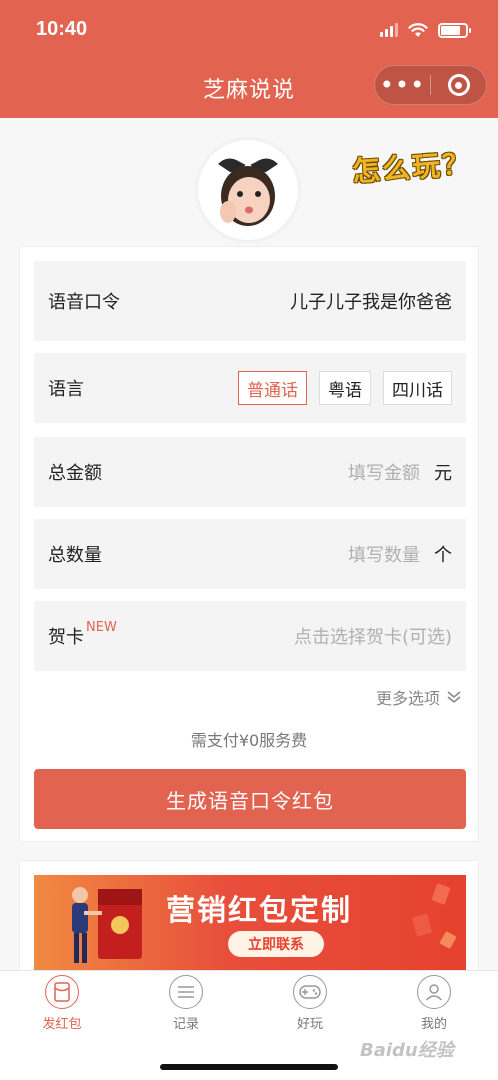 Image resolution: width=498 pixels, height=1080 pixels. I want to click on target-circle-icon, so click(458, 85).